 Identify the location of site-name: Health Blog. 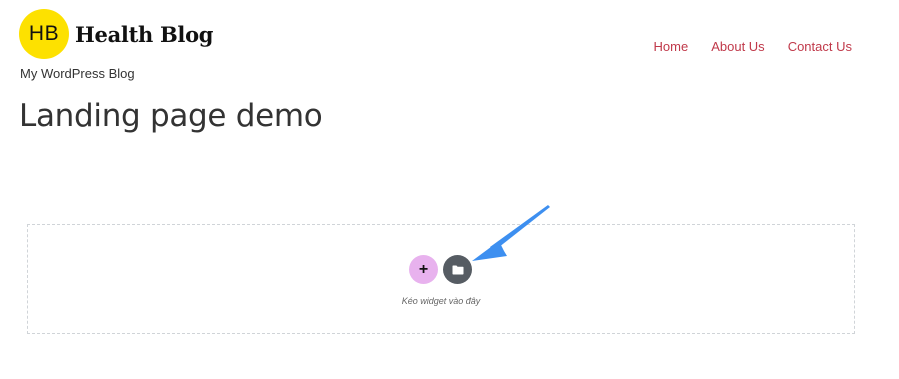
(144, 34).